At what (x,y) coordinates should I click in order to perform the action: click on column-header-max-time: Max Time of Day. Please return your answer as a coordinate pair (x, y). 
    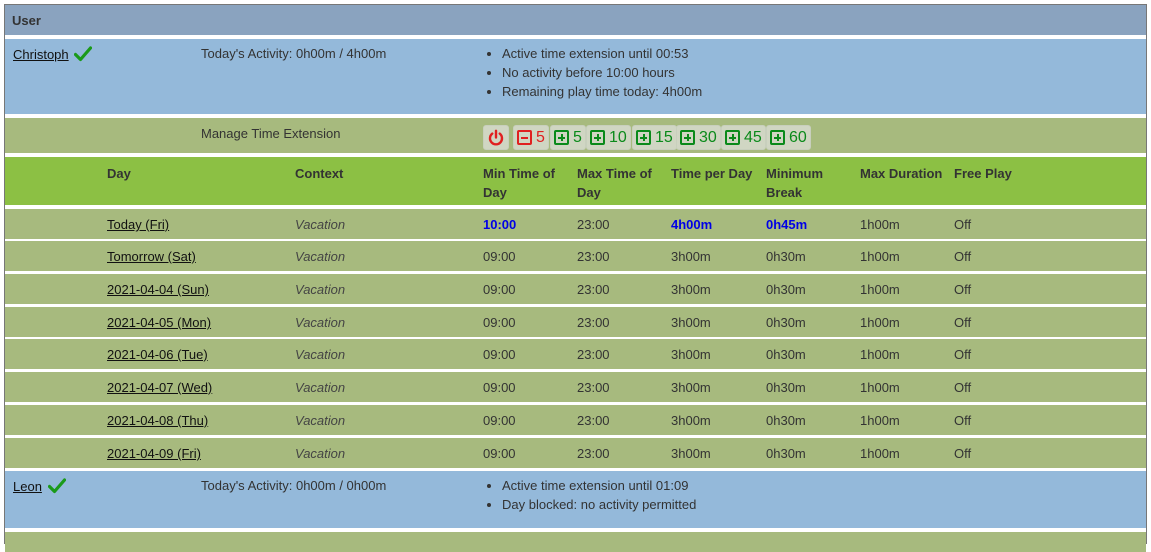
    Looking at the image, I should click on (614, 183).